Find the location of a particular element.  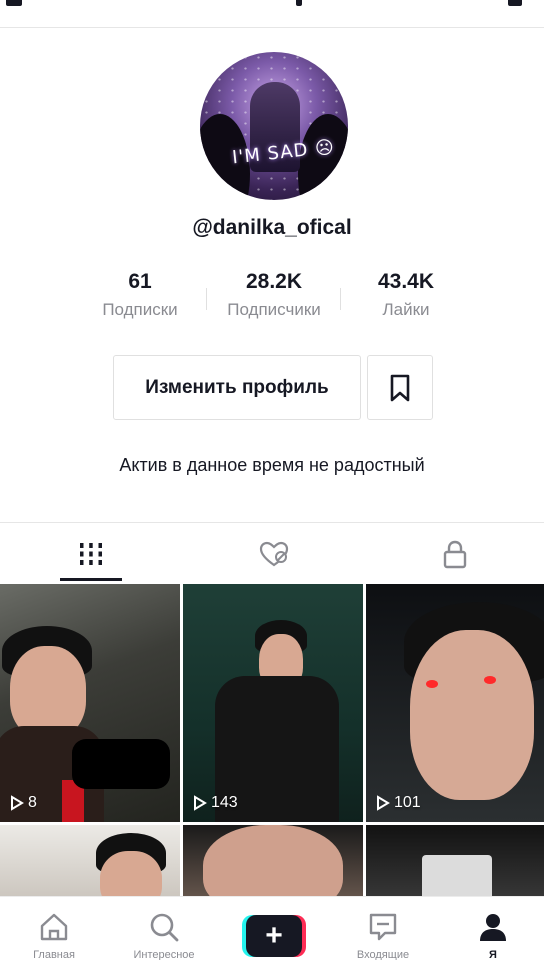

stat-label: Лайки is located at coordinates (406, 309).